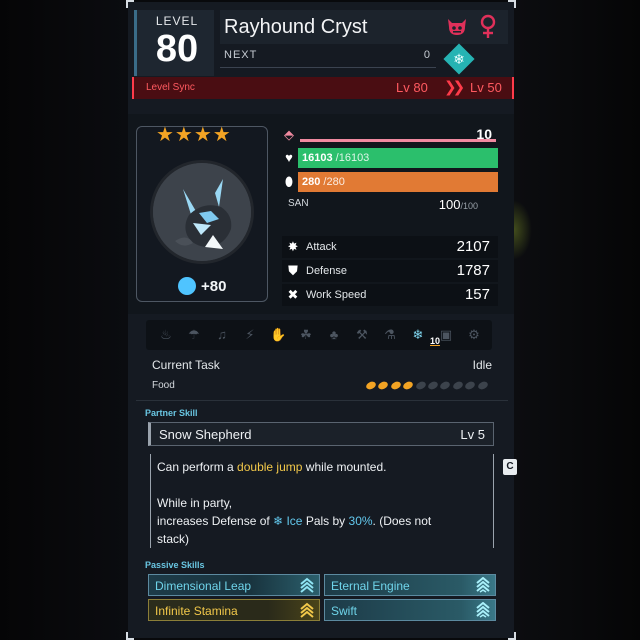 This screenshot has height=640, width=640. Describe the element at coordinates (214, 286) in the screenshot. I see `souls-value: +80` at that location.